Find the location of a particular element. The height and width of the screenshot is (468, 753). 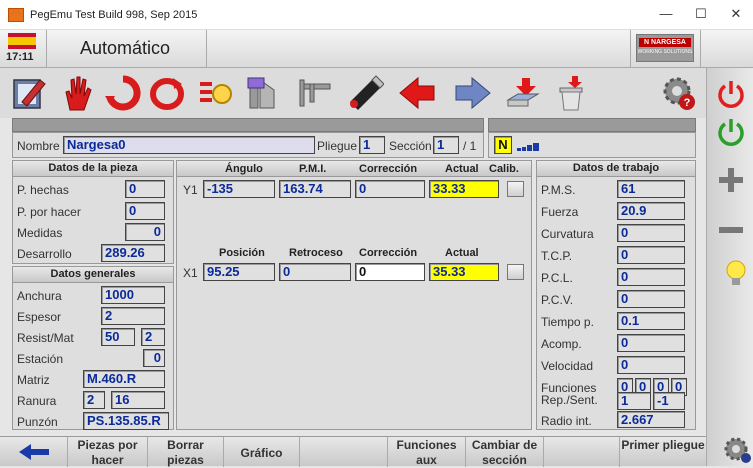

p-por-hacer-label: P. por hacer is located at coordinates (49, 212).